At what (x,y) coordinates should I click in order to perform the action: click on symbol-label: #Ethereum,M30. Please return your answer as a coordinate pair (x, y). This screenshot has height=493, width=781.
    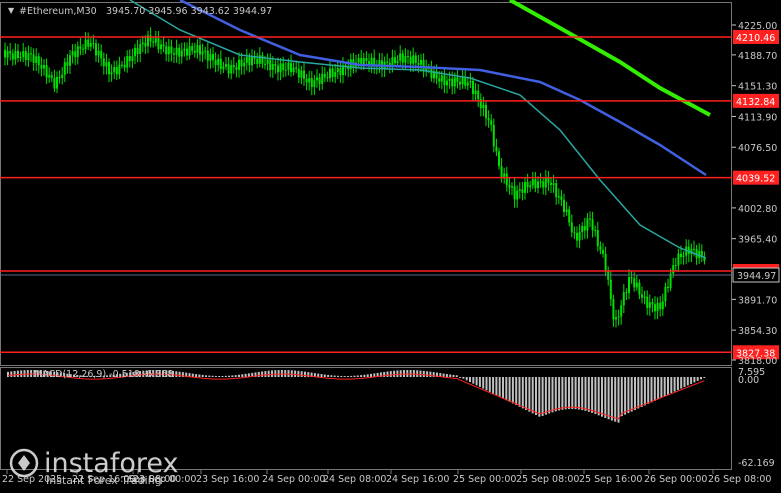
    Looking at the image, I should click on (58, 11).